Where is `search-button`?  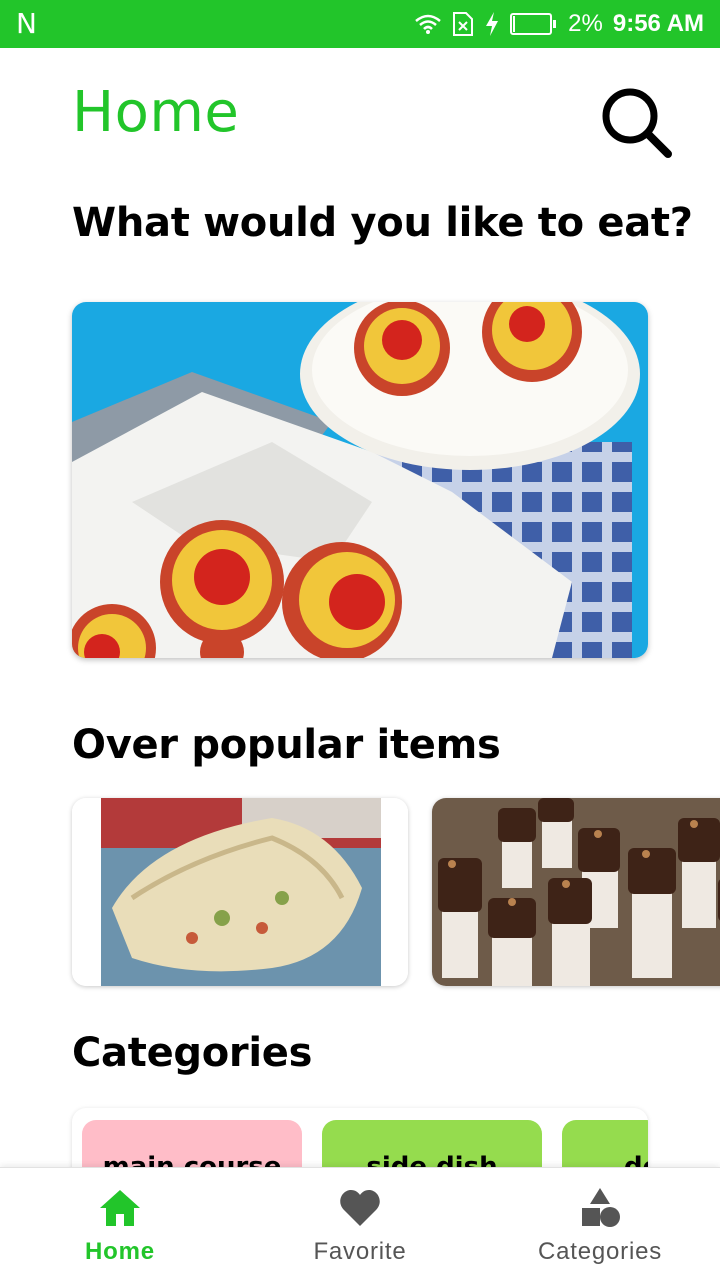
search-button is located at coordinates (636, 124).